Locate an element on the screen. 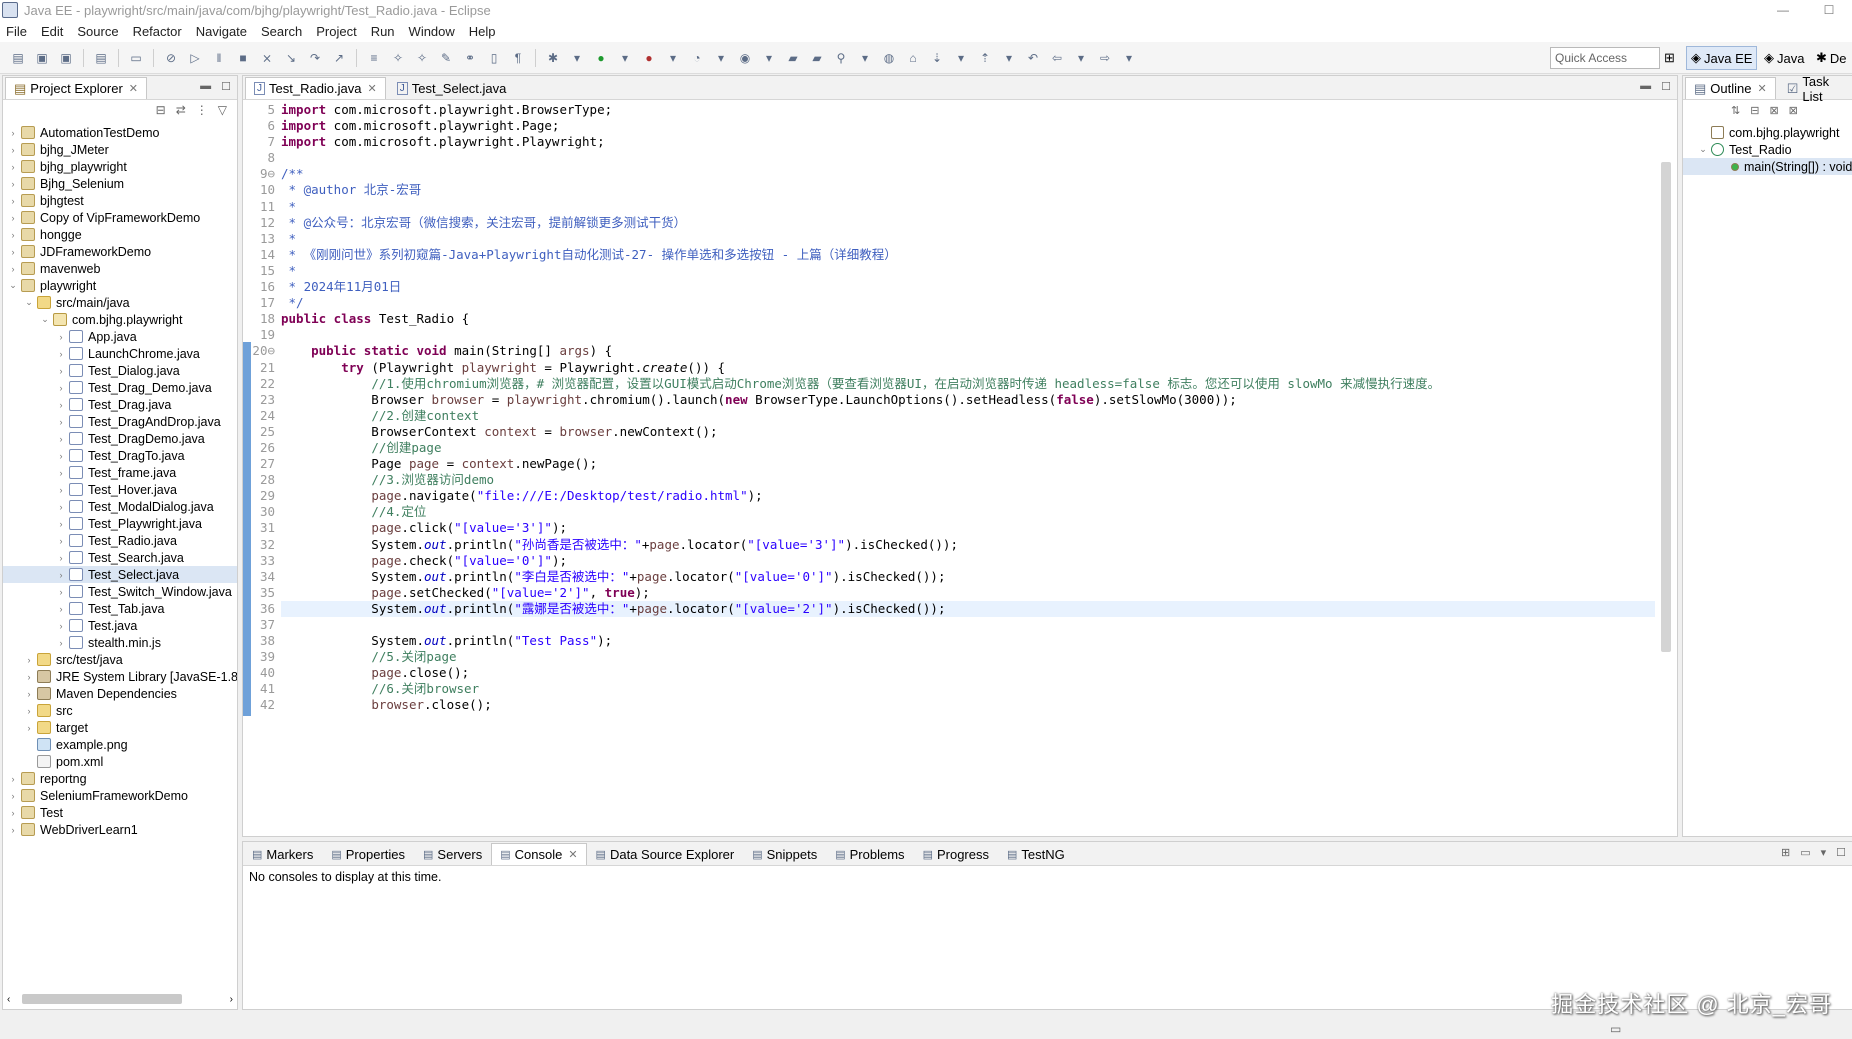 The width and height of the screenshot is (1852, 1039). step-into-icon: ↘ is located at coordinates (291, 58).